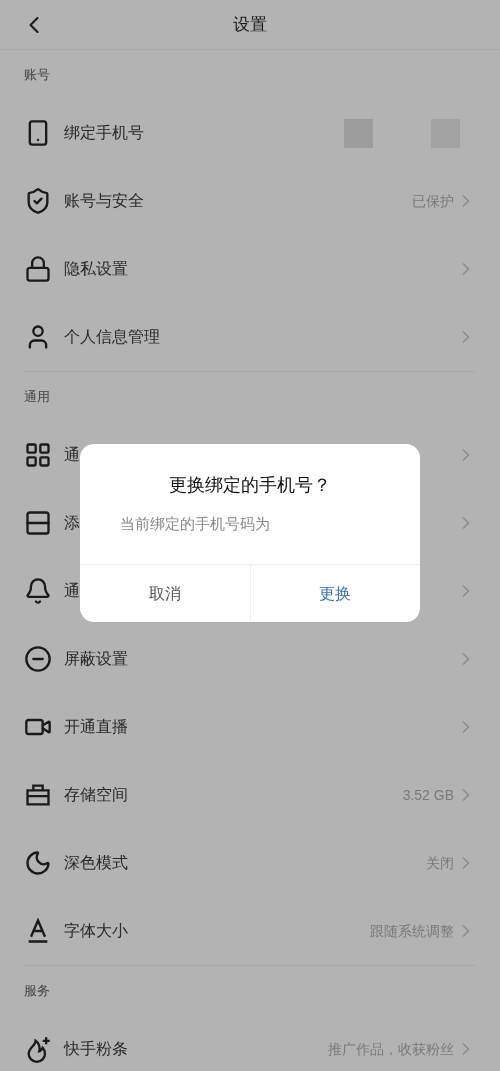 The image size is (500, 1071). What do you see at coordinates (250, 485) in the screenshot?
I see `dialog-title: 更换绑定的手机号？` at bounding box center [250, 485].